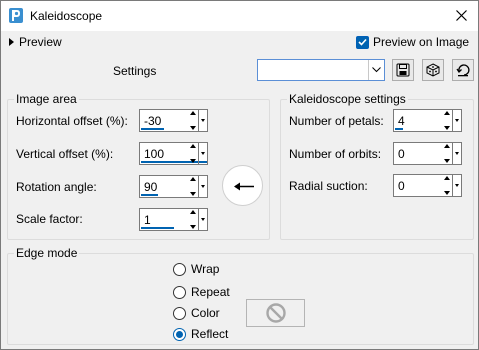 This screenshot has height=350, width=479. I want to click on scale-factor-label: Scale factor:, so click(49, 219).